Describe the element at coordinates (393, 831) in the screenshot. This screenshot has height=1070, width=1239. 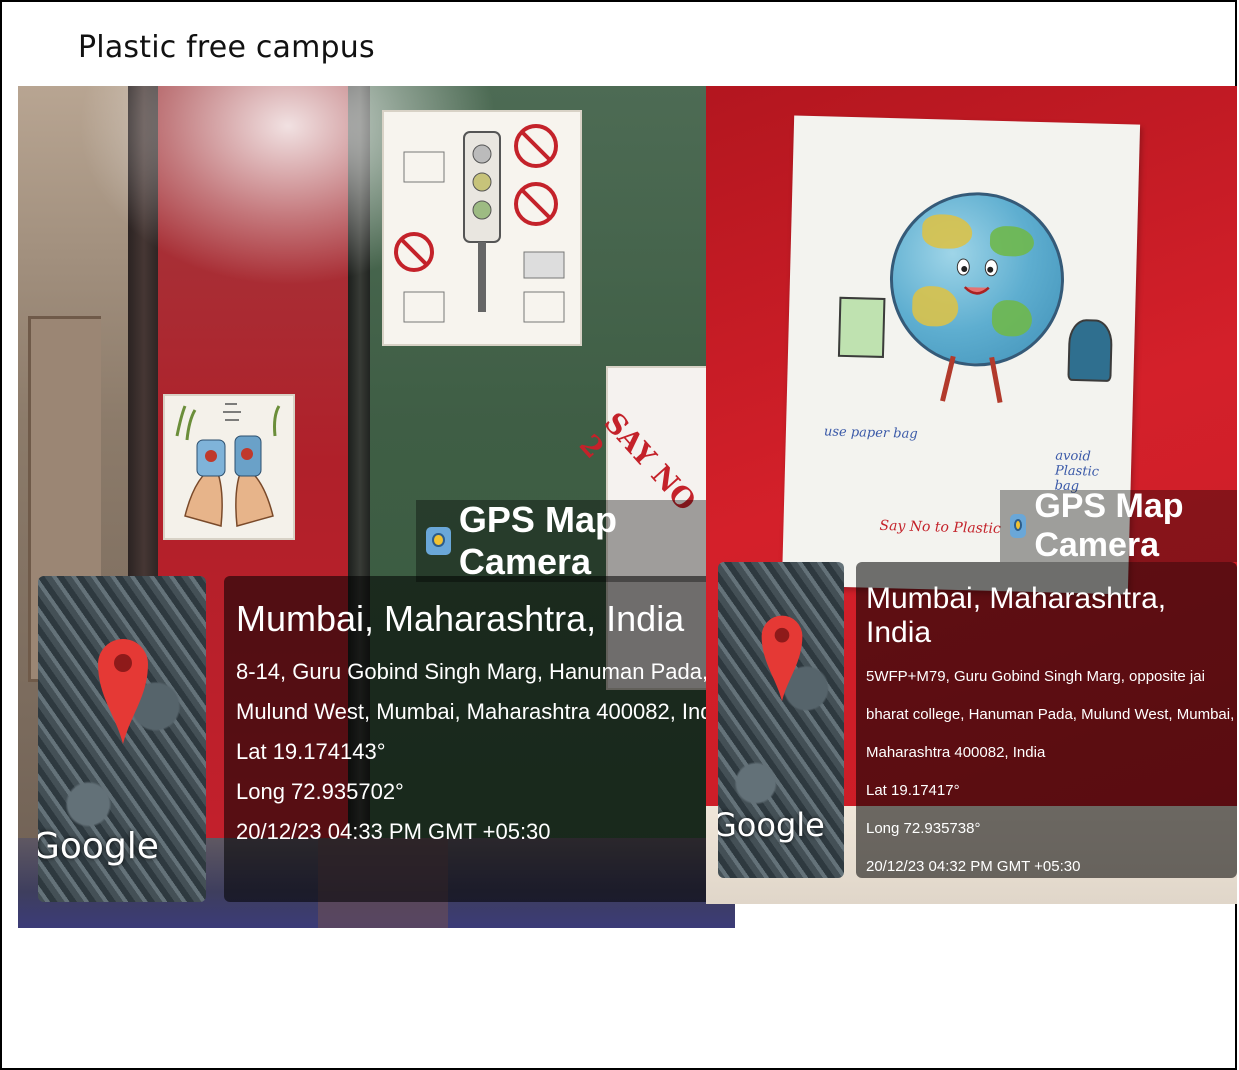
I see `timestamp: 20/12/23 04:33 PM GMT +05:30` at that location.